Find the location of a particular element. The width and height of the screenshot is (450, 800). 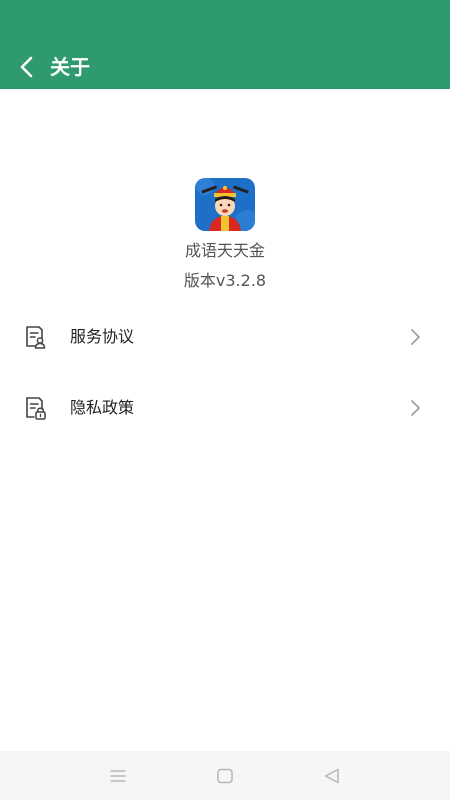

system-navigation-bar is located at coordinates (225, 775).